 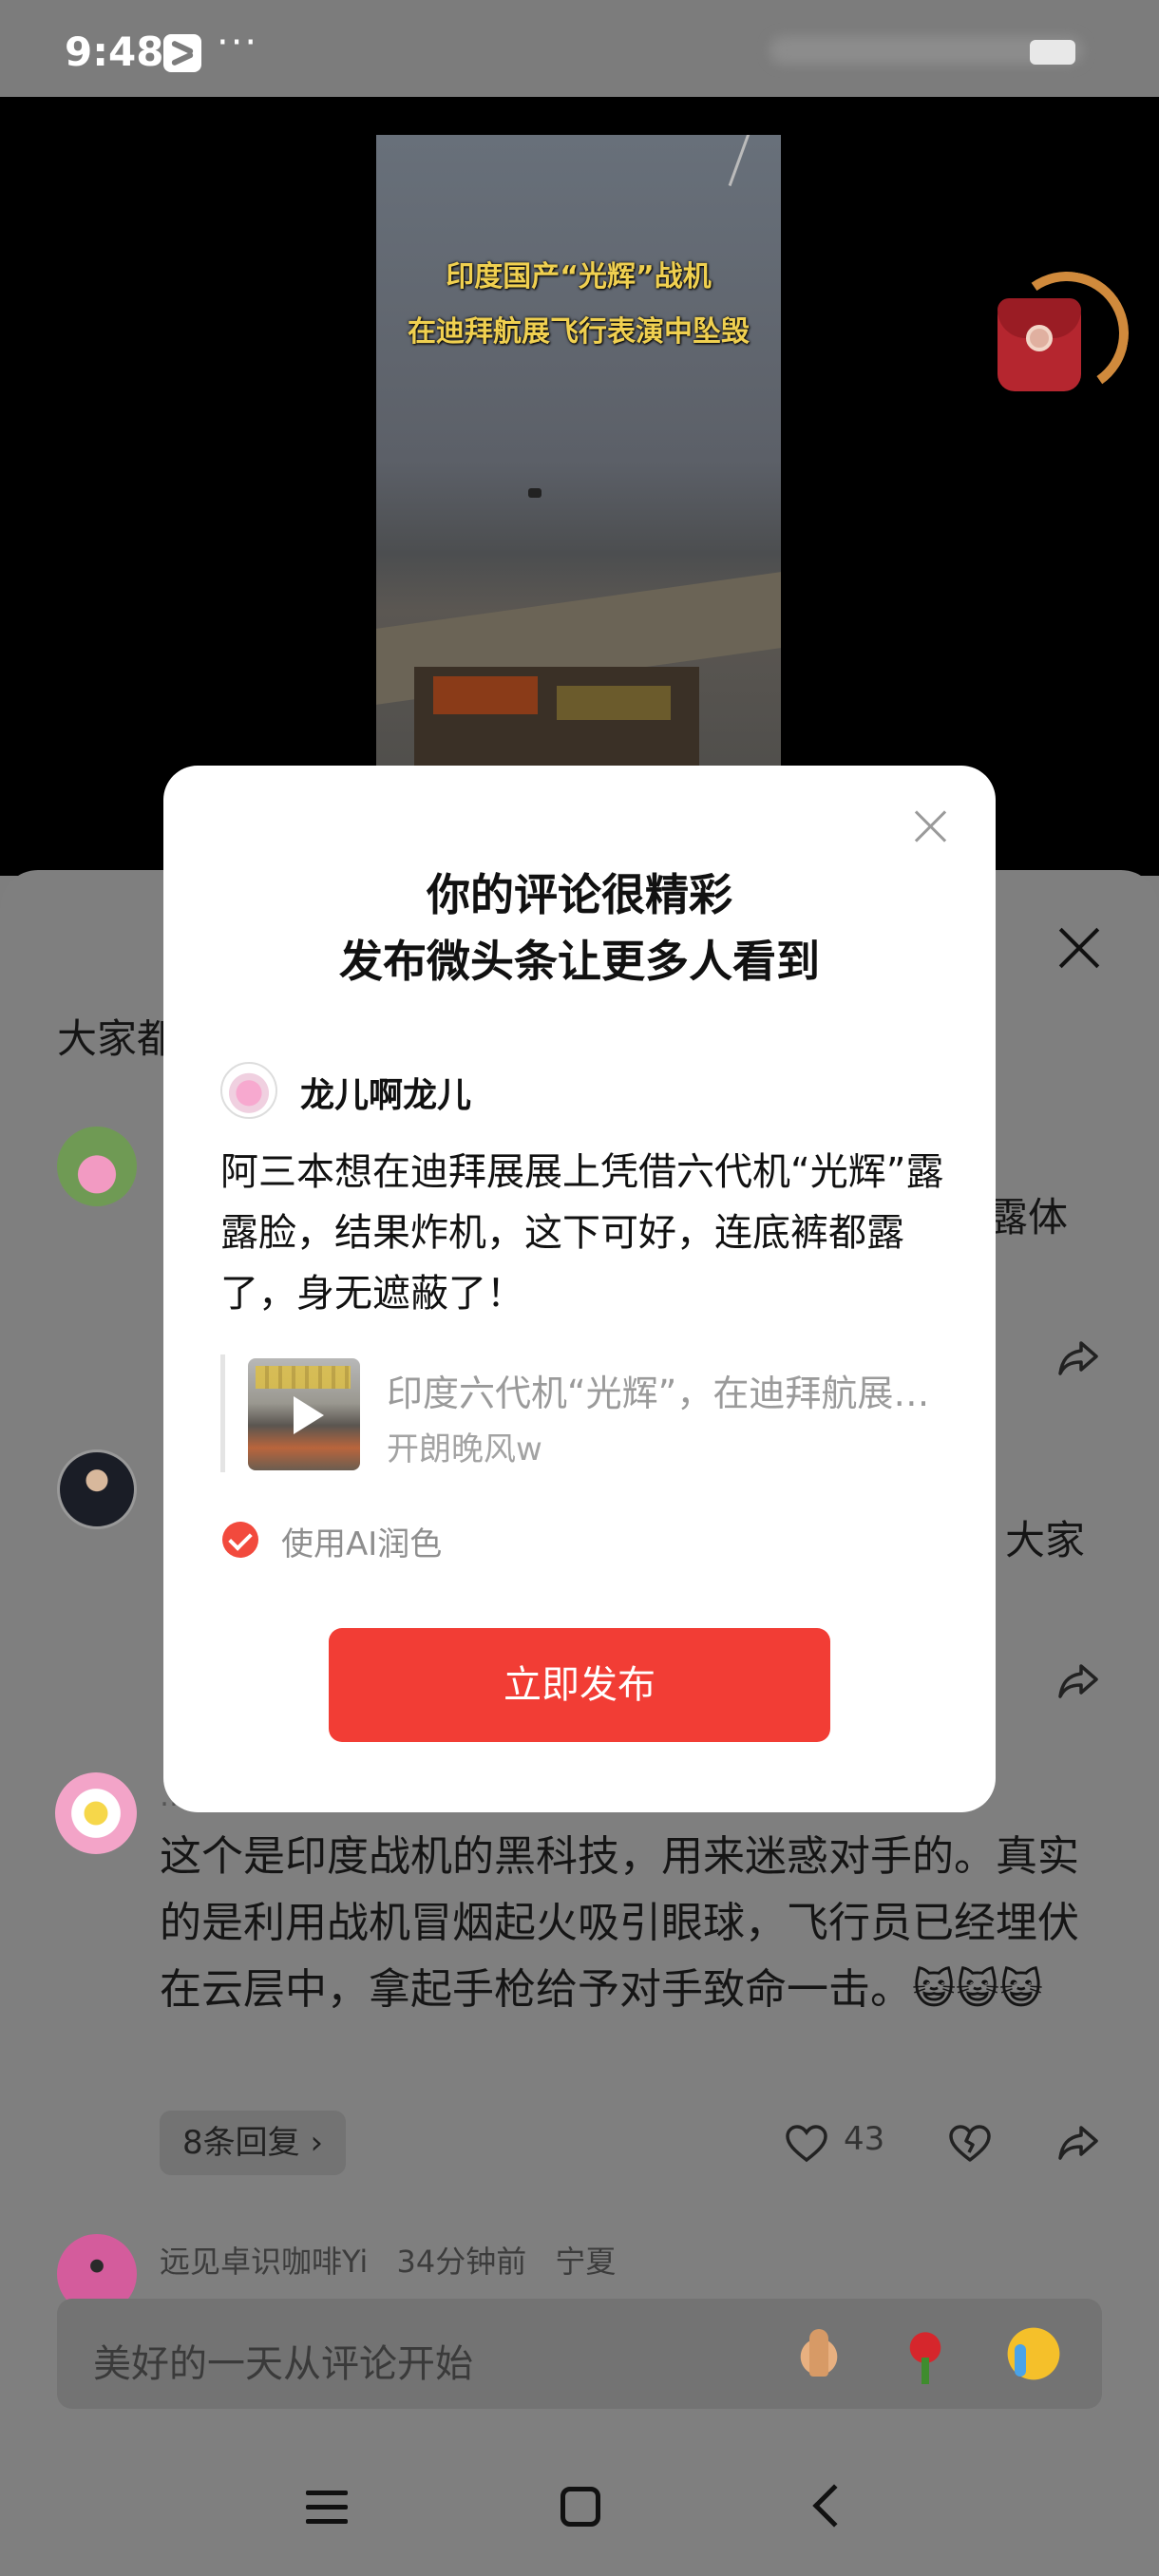 What do you see at coordinates (834, 2506) in the screenshot?
I see `back-icon` at bounding box center [834, 2506].